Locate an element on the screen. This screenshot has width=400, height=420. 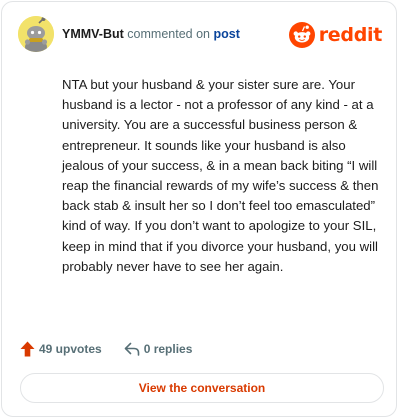
commented-on-label: commented on is located at coordinates (168, 34).